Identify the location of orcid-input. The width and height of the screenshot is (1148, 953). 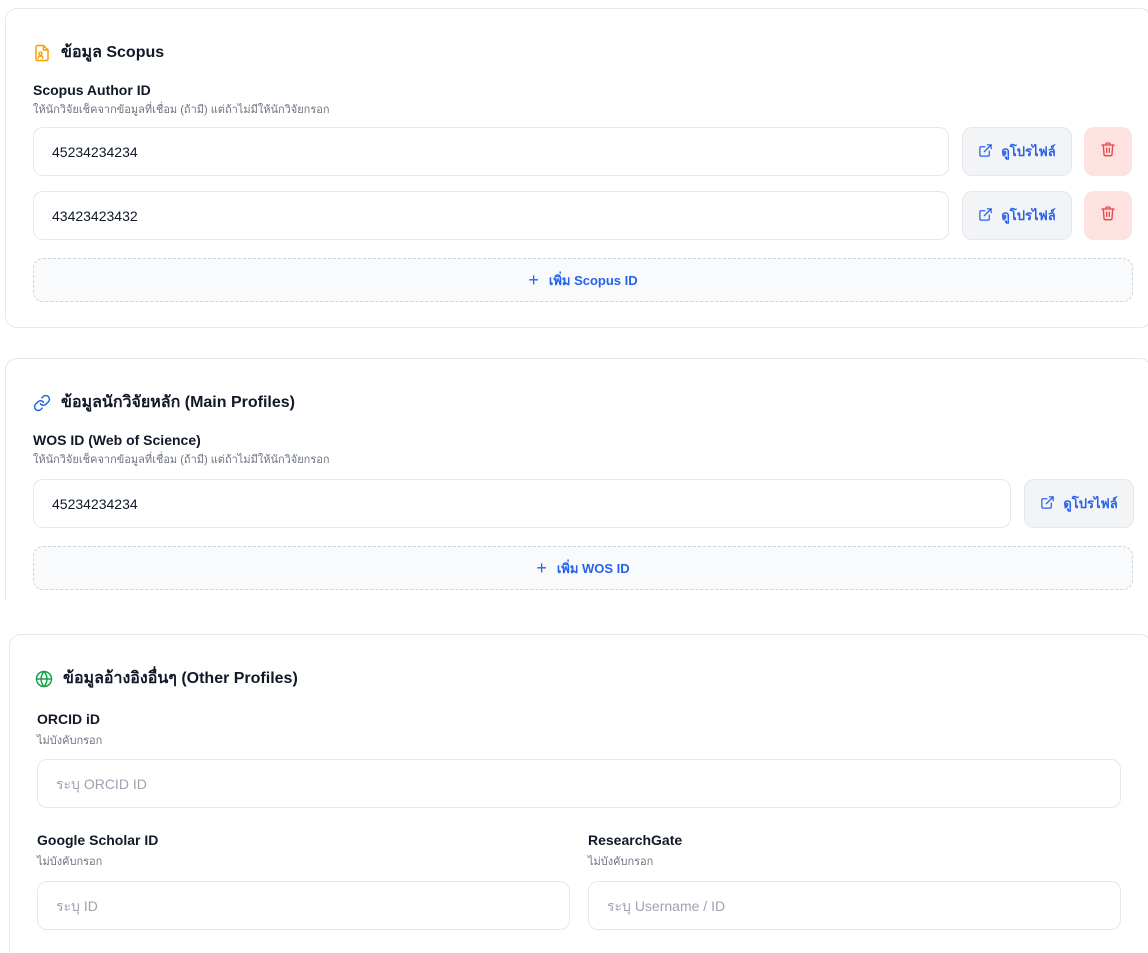
(579, 783).